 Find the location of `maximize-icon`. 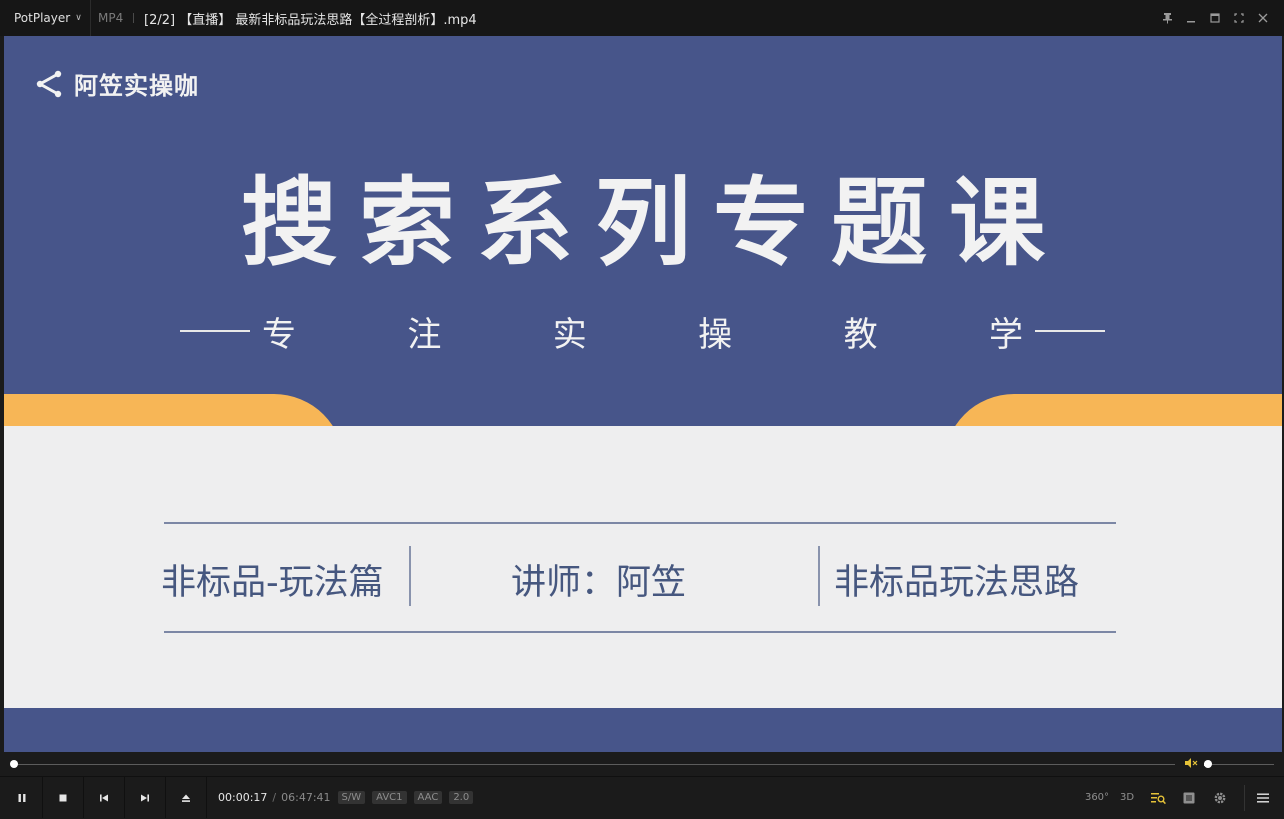

maximize-icon is located at coordinates (1215, 18).